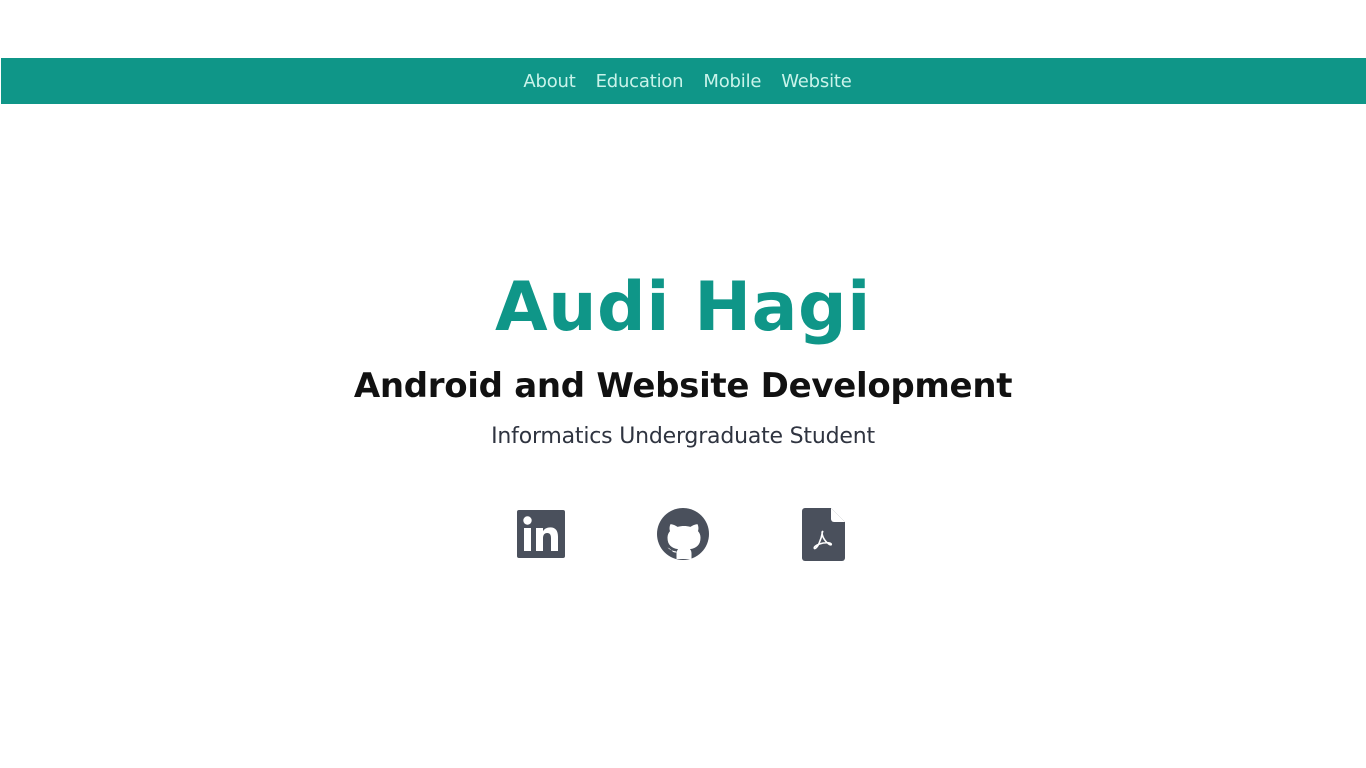 This screenshot has width=1366, height=768. I want to click on social-links, so click(683, 534).